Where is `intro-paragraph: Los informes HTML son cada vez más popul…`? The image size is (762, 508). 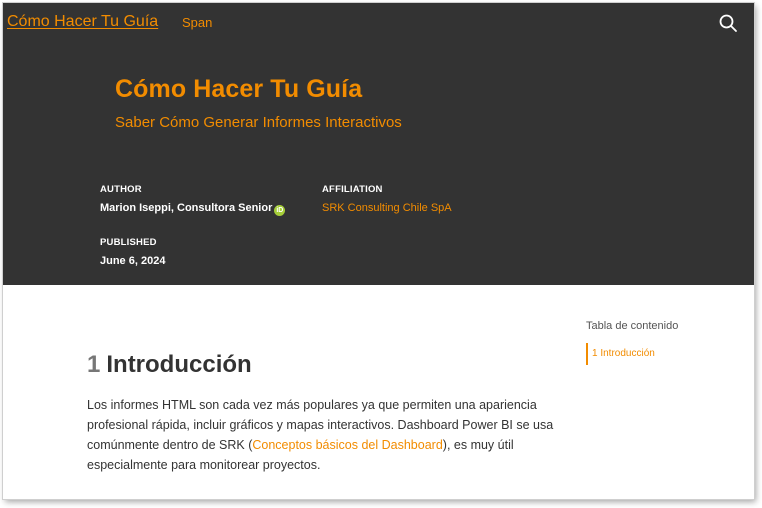 intro-paragraph: Los informes HTML son cada vez más popul… is located at coordinates (322, 435).